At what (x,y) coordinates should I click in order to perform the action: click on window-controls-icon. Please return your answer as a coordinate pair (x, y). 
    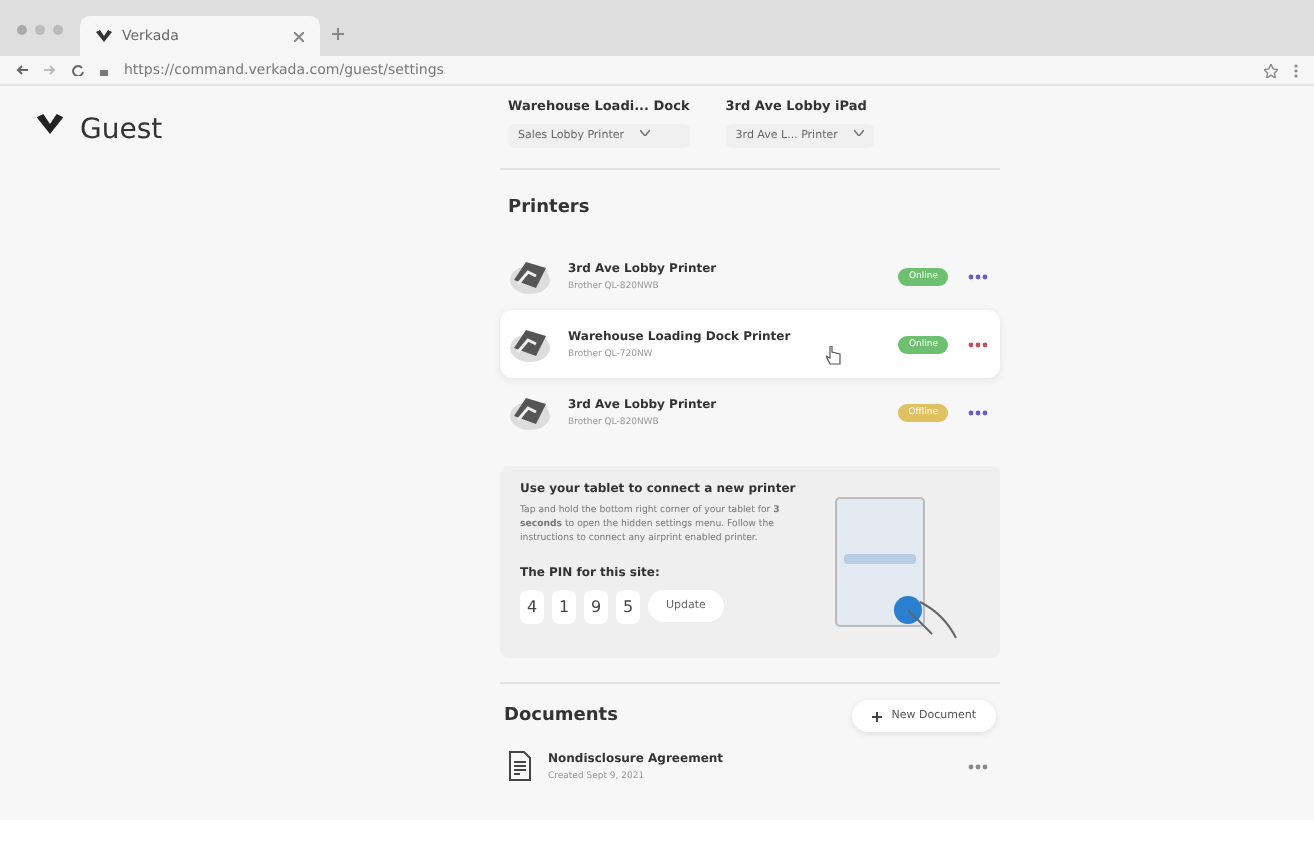
    Looking at the image, I should click on (42, 30).